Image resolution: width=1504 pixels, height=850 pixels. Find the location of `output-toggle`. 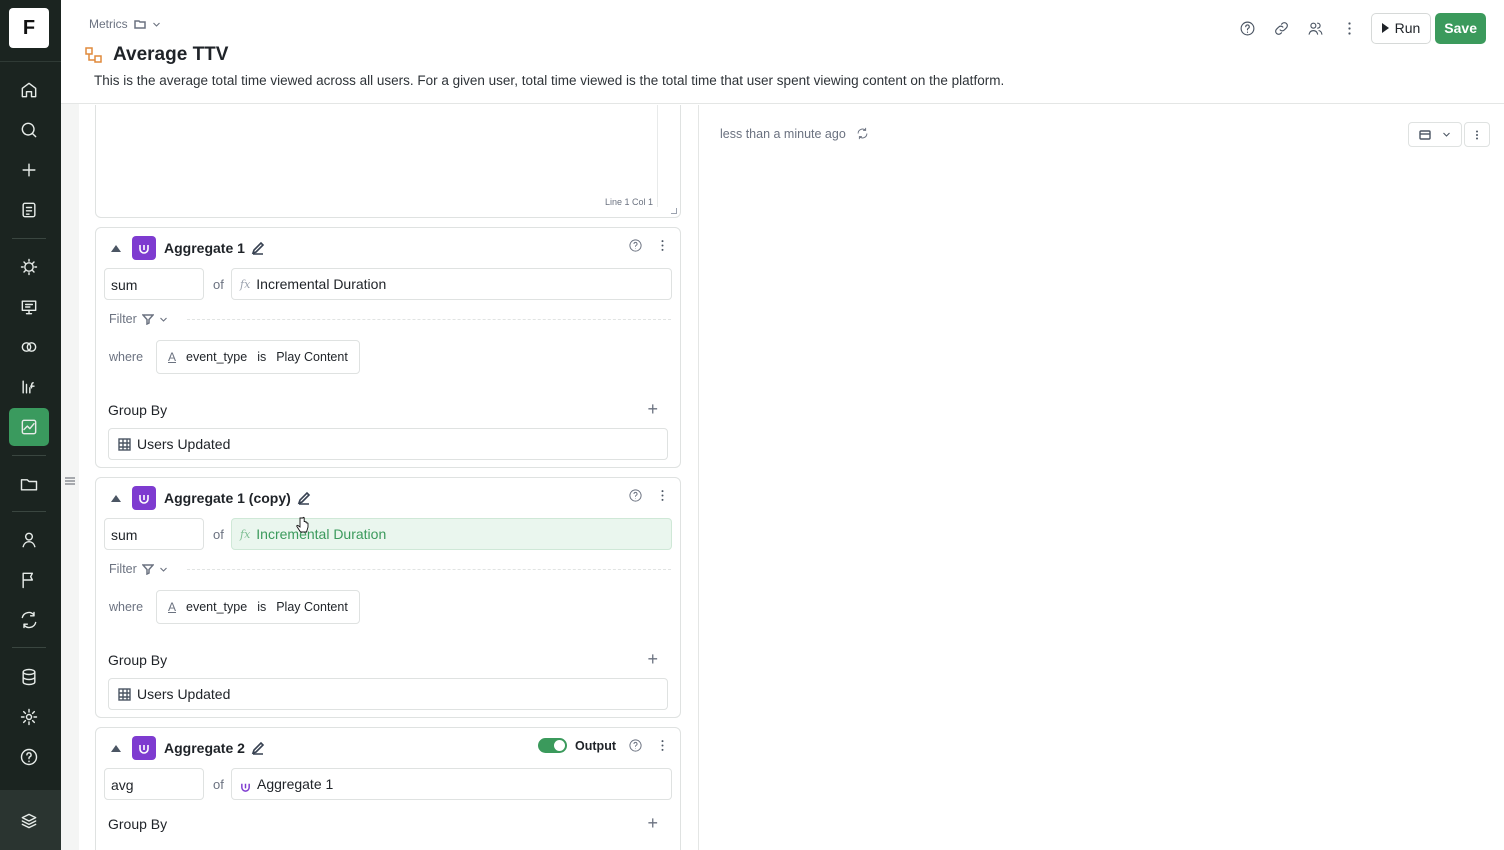

output-toggle is located at coordinates (553, 745).